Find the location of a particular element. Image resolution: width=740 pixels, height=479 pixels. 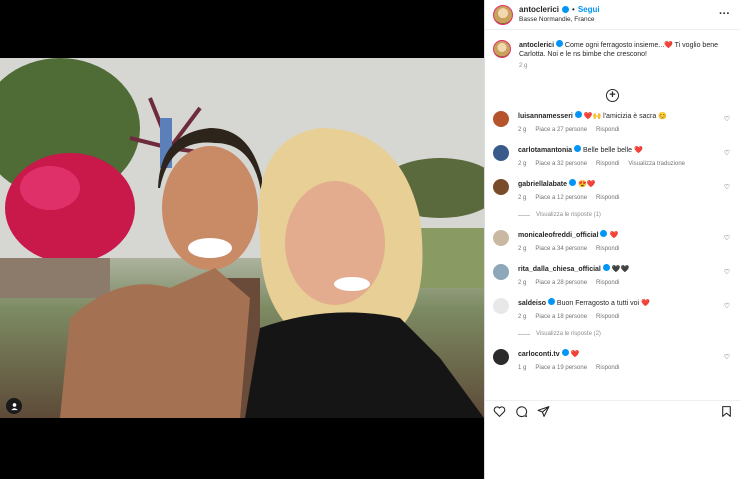

comment-likes: Piace a 19 persone is located at coordinates (561, 368).